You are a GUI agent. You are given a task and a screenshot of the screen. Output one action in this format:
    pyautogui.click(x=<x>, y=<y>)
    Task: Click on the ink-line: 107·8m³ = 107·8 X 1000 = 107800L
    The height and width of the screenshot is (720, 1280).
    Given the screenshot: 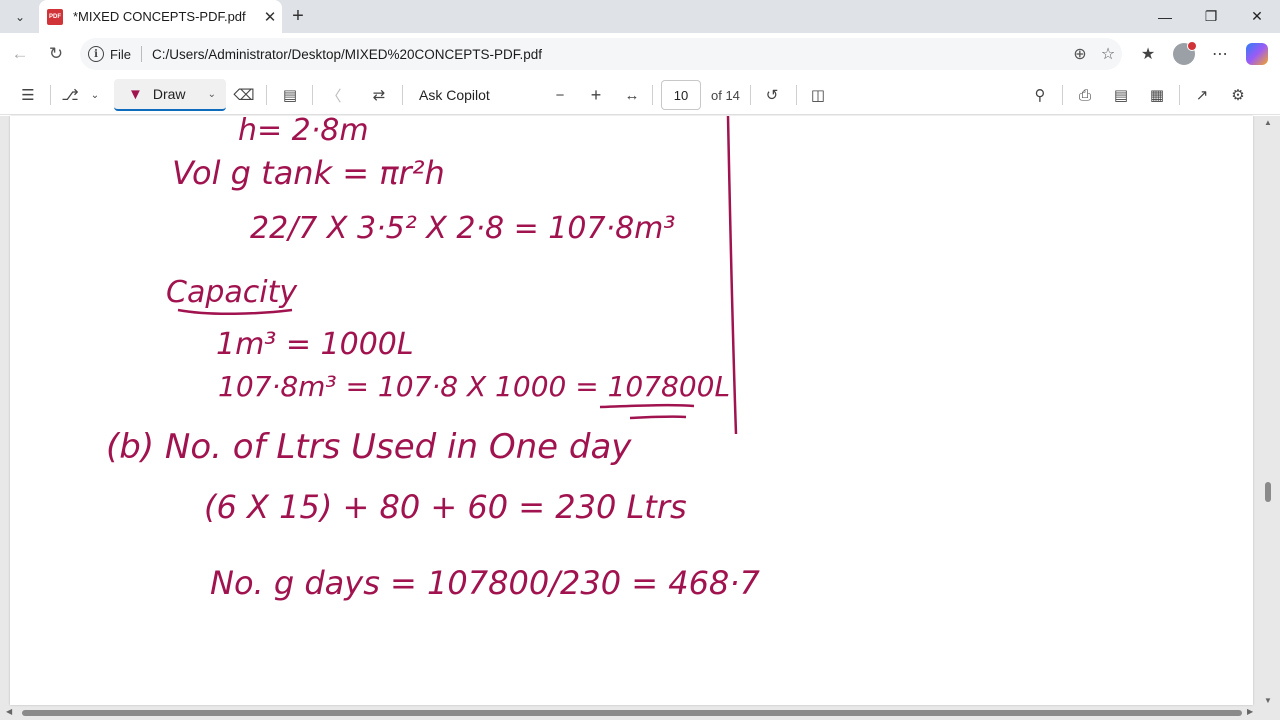 What is the action you would take?
    pyautogui.click(x=474, y=386)
    